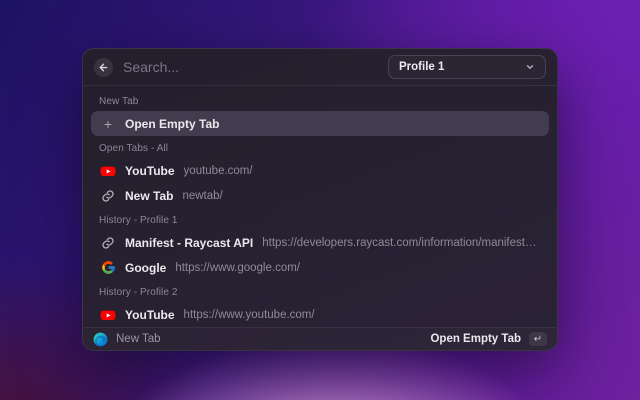 The height and width of the screenshot is (400, 640). Describe the element at coordinates (475, 339) in the screenshot. I see `primary-action-label: Open Empty Tab` at that location.